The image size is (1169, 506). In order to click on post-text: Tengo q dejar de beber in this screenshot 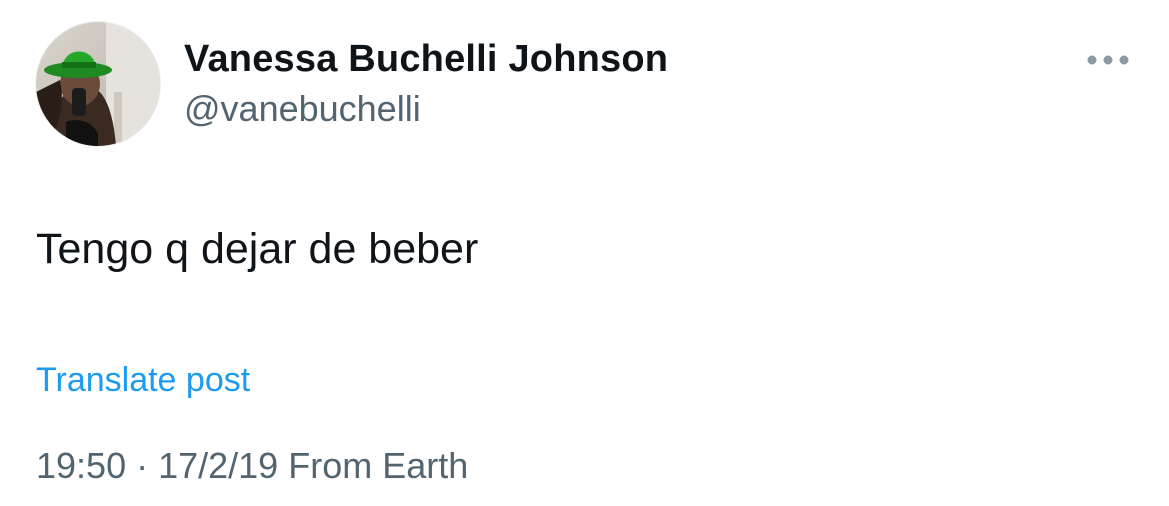, I will do `click(257, 249)`.